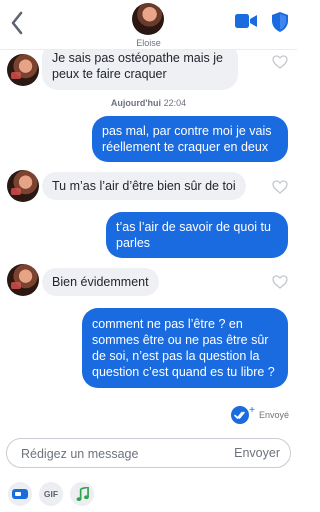  I want to click on sticker-button, so click(20, 494).